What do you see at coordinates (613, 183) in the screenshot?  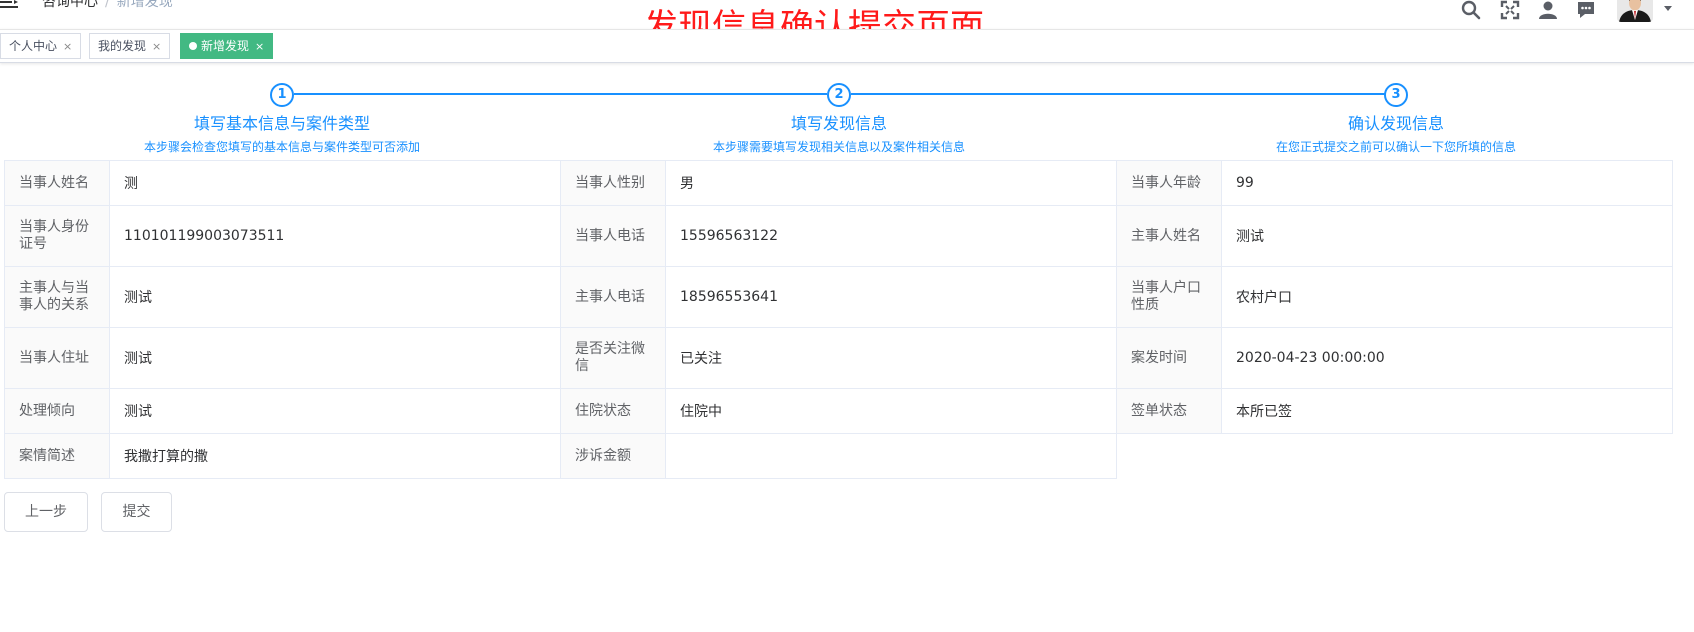 I see `label-party-gender: 当事人性别` at bounding box center [613, 183].